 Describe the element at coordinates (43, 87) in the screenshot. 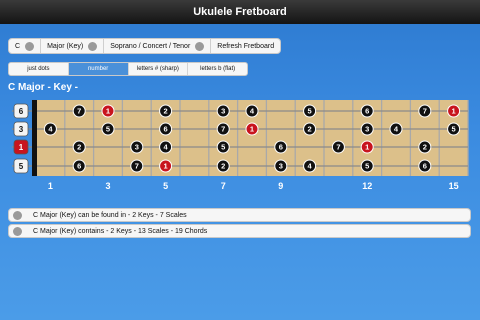

I see `scale-heading: C Major - Key -` at that location.